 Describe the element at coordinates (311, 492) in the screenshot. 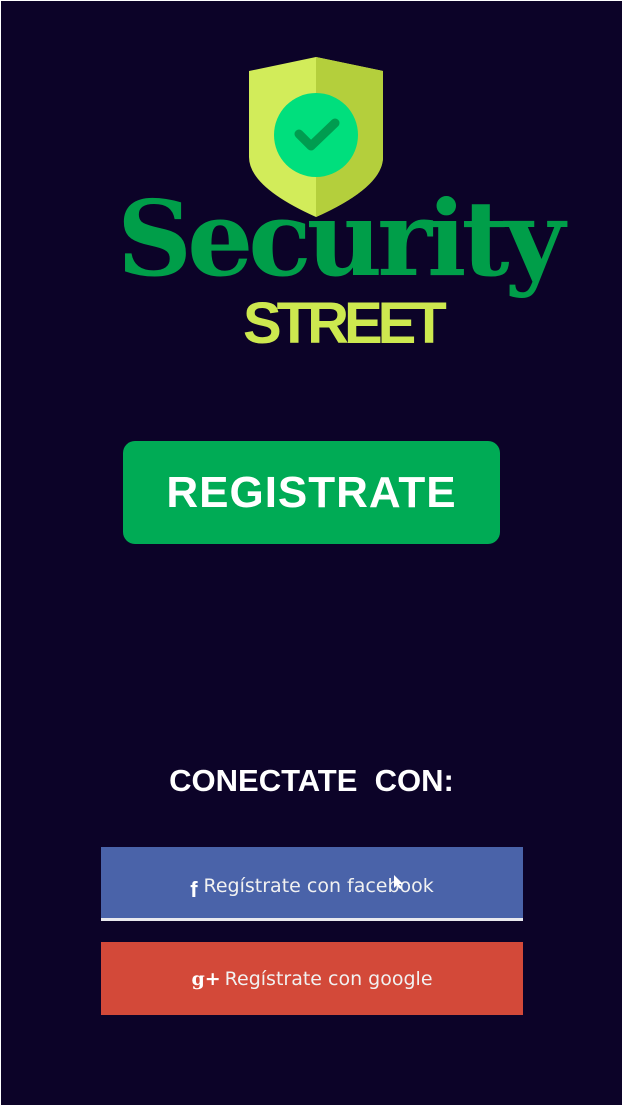

I see `register-button: REGISTRATE` at that location.